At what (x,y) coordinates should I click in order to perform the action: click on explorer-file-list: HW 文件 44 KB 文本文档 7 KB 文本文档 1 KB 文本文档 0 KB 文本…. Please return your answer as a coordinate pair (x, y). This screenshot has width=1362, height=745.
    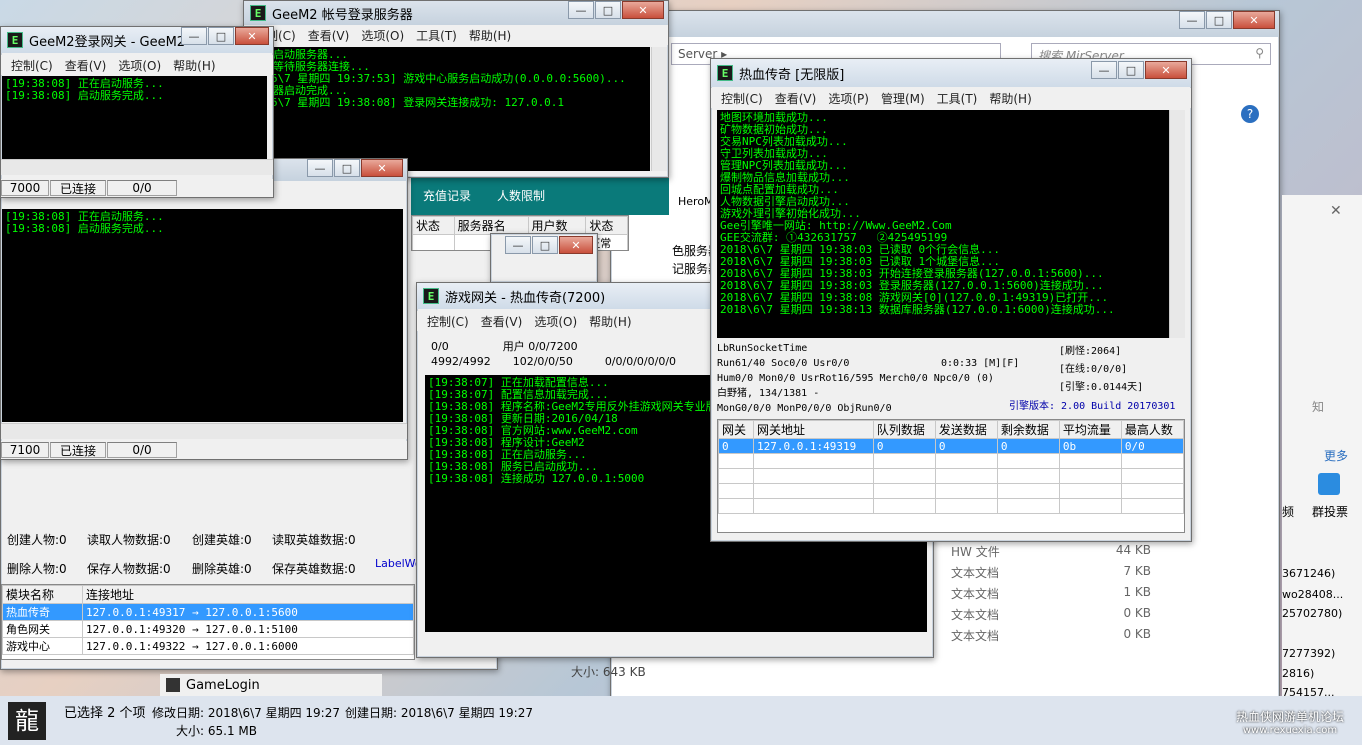
    Looking at the image, I should click on (1051, 595).